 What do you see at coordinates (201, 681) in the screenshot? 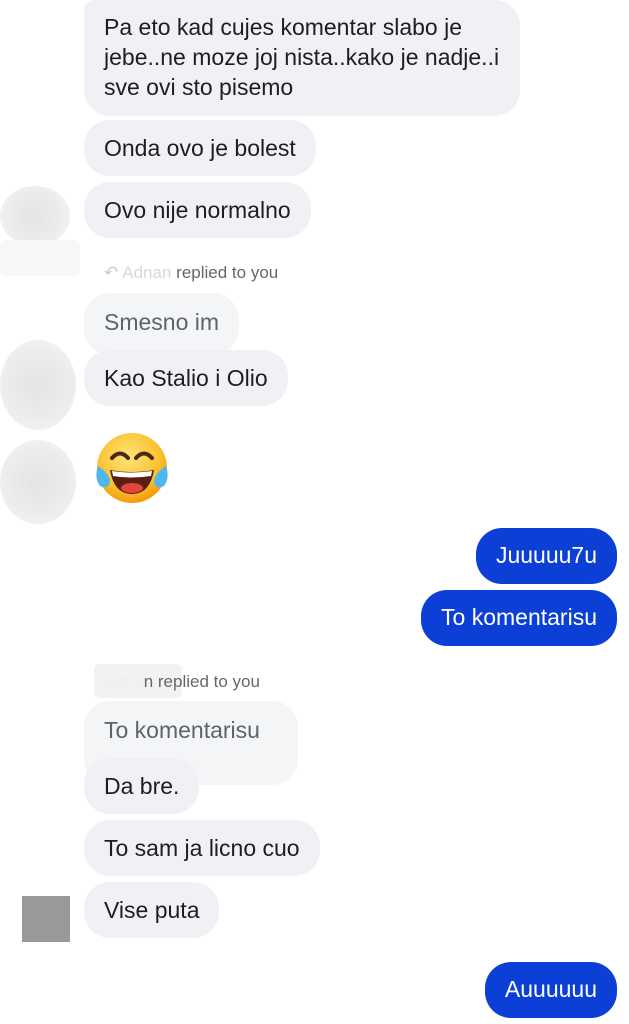
I see `reply-label: n replied to you` at bounding box center [201, 681].